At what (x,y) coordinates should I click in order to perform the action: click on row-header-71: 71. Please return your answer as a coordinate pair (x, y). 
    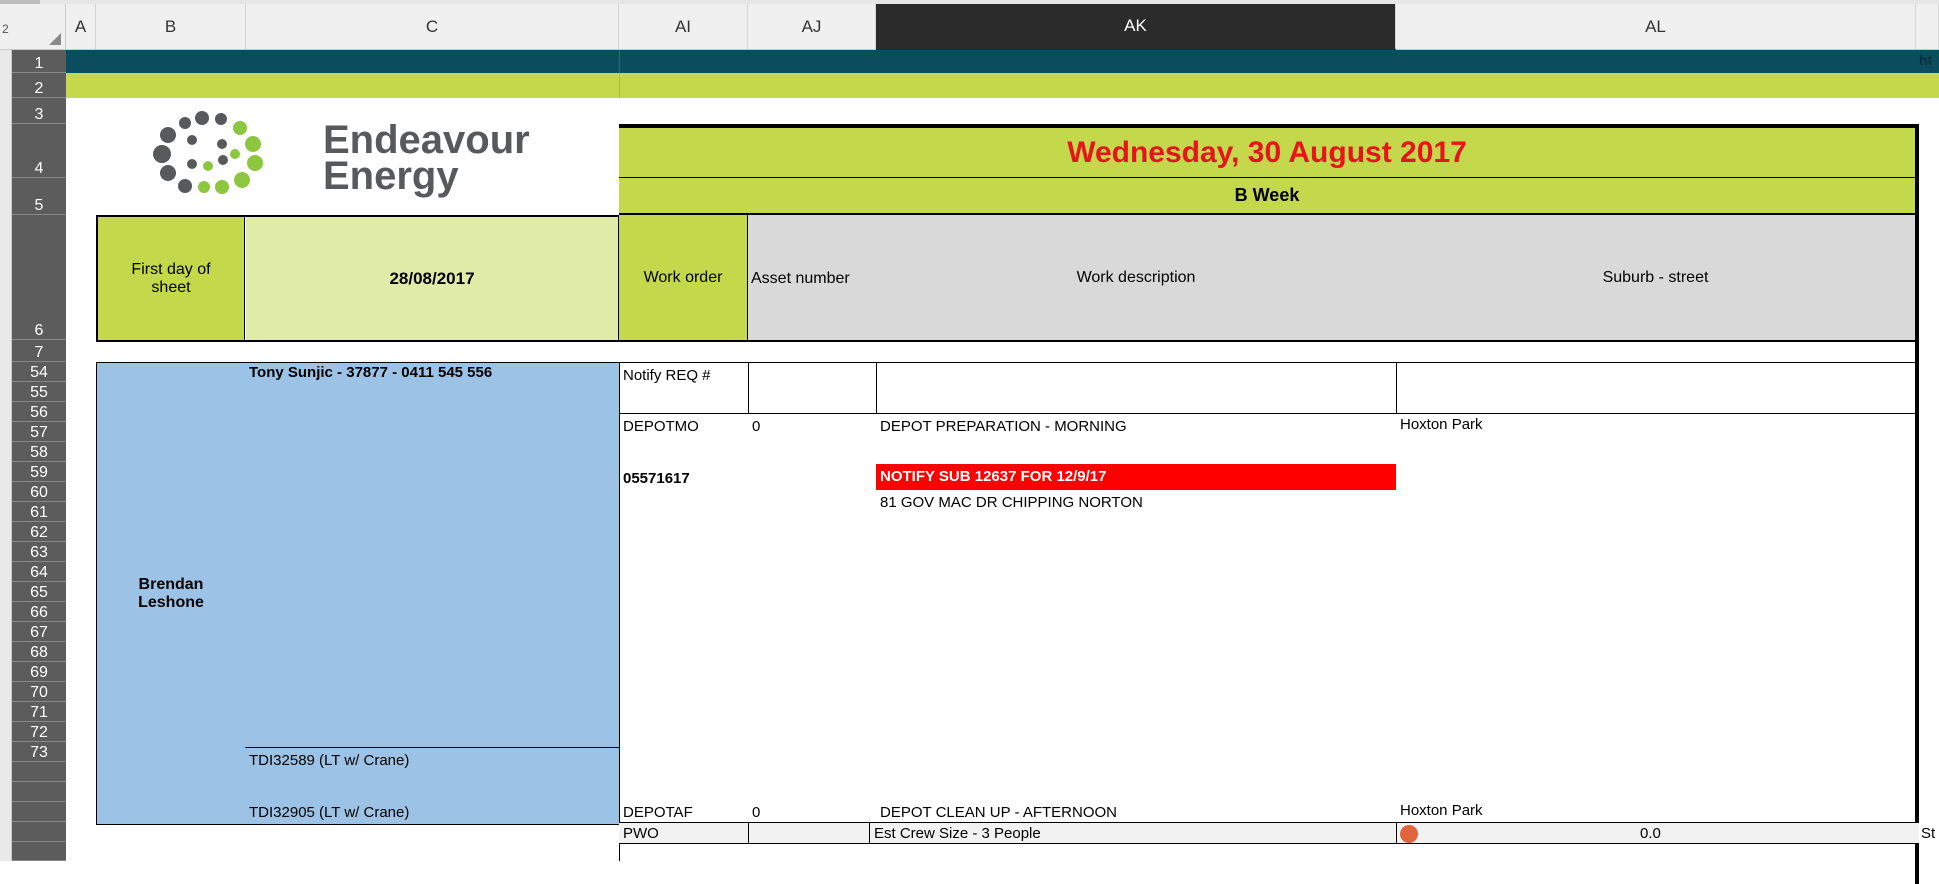
    Looking at the image, I should click on (39, 712).